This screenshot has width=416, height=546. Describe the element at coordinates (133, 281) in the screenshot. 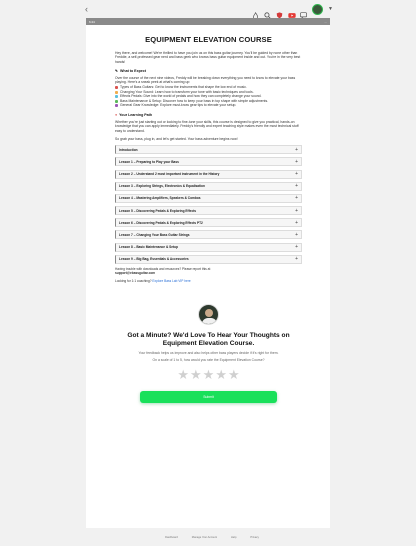

I see `coaching-prefix: Looking for 1:1 coaching?` at that location.